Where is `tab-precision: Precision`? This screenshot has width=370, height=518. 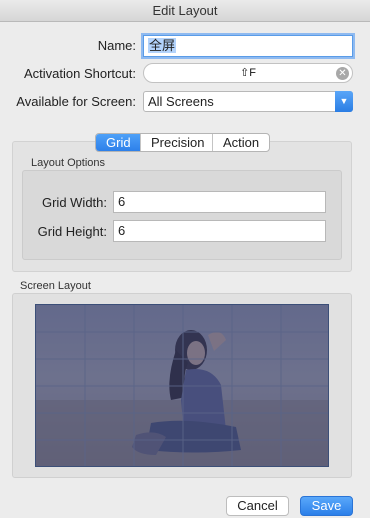 tab-precision: Precision is located at coordinates (177, 142).